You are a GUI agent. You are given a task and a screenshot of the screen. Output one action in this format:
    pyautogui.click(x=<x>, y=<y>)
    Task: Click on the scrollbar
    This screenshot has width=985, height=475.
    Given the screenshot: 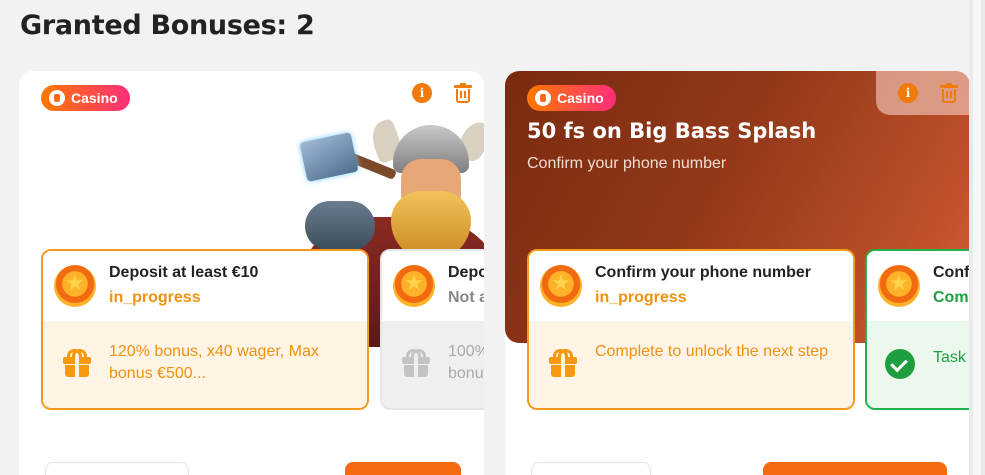 What is the action you would take?
    pyautogui.click(x=977, y=237)
    